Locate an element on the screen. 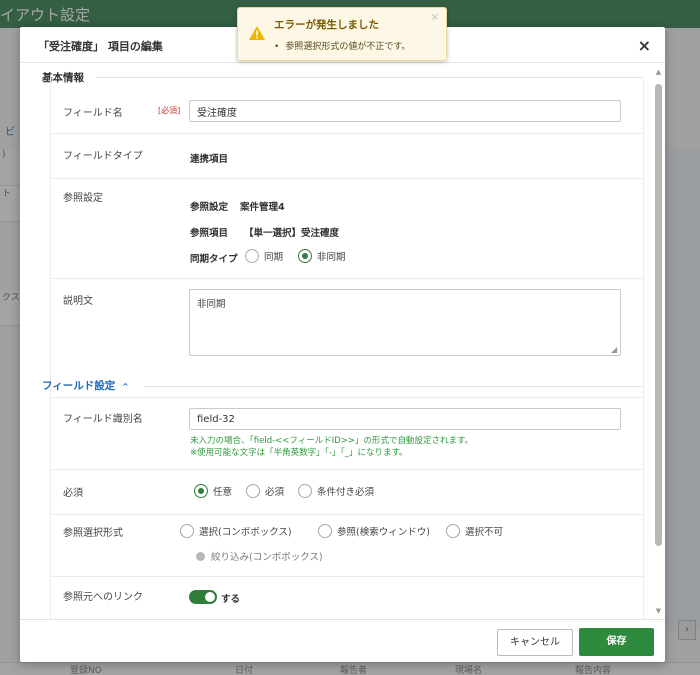 This screenshot has width=700, height=675. sync-radio-async: 非同期 is located at coordinates (322, 256).